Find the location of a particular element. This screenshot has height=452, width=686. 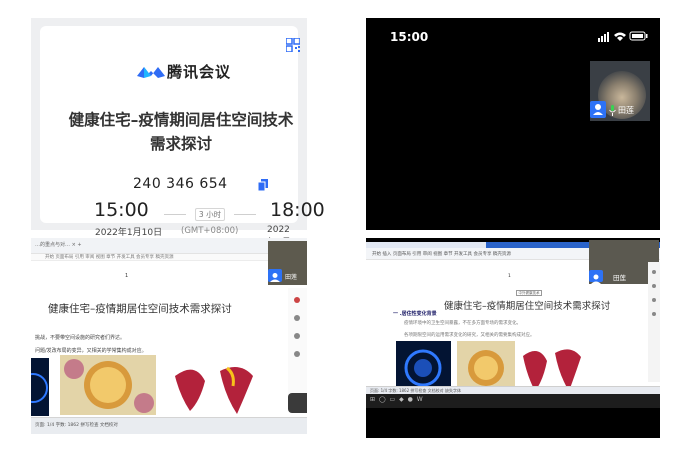

start-time: 15:00 is located at coordinates (121, 210).